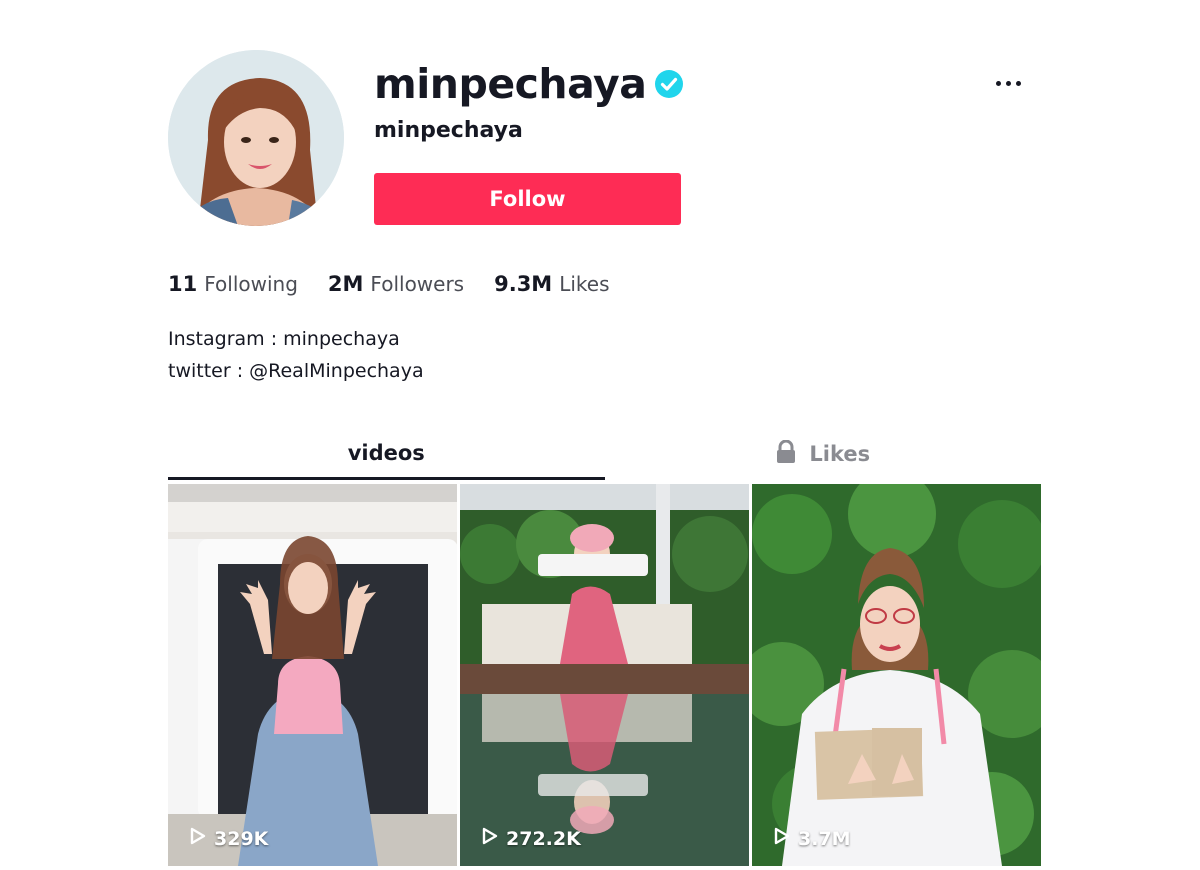  I want to click on video-view-count: 272.2K, so click(531, 838).